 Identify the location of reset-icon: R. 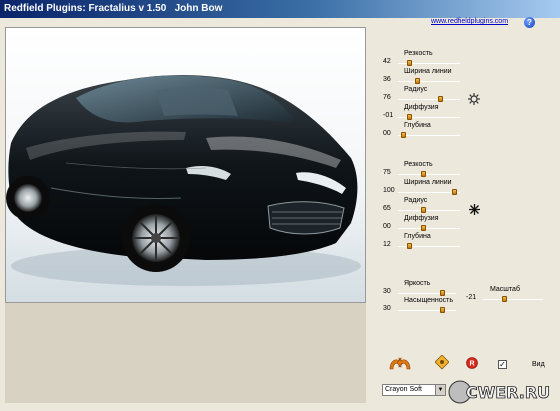
(472, 363).